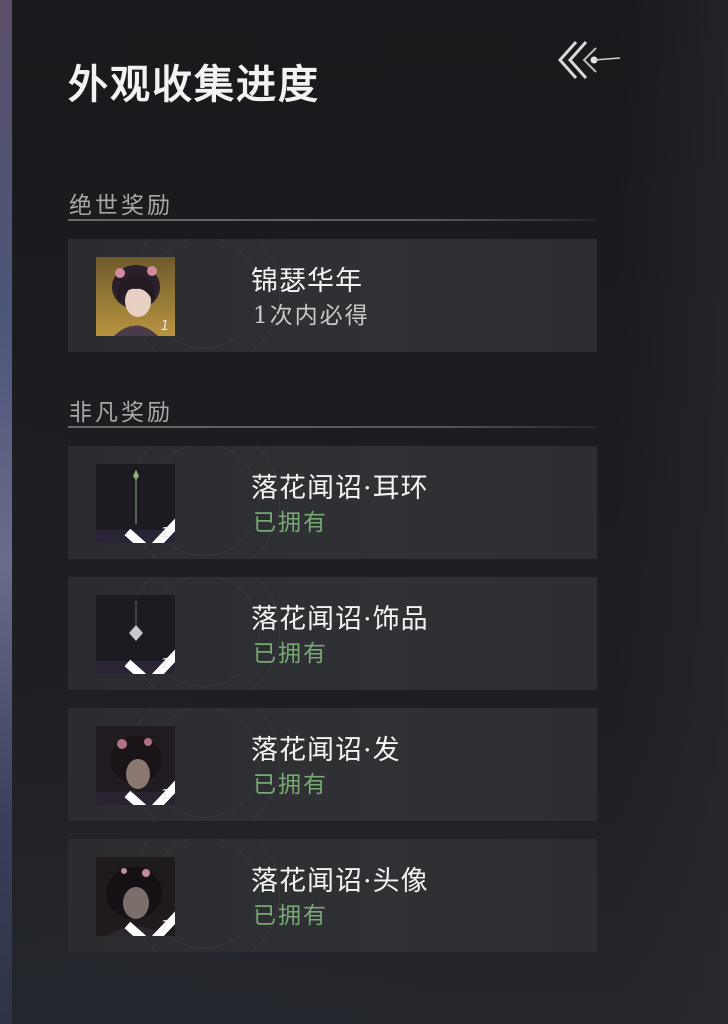  I want to click on item-thumbnail-avatar: 1, so click(135, 896).